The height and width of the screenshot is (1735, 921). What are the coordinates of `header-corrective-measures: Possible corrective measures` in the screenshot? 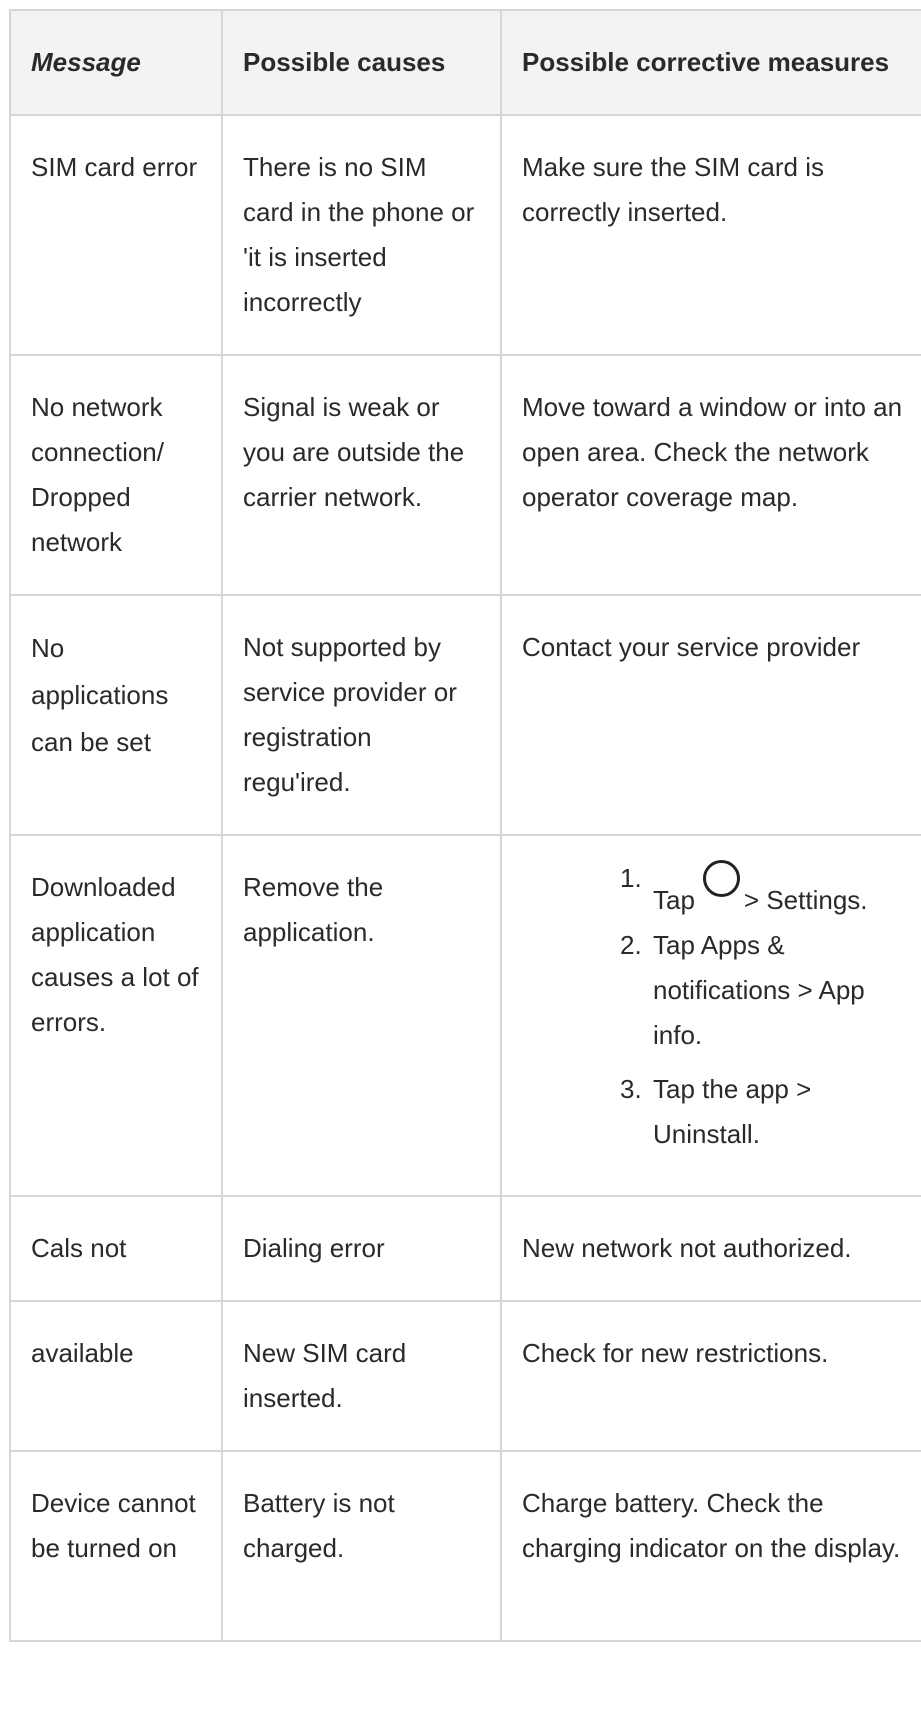 It's located at (710, 62).